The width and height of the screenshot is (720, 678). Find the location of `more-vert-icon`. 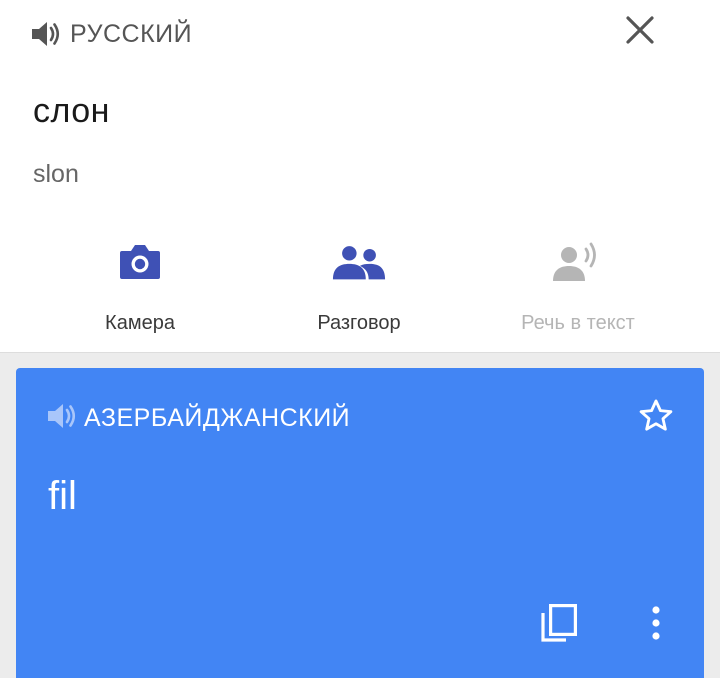

more-vert-icon is located at coordinates (656, 625).